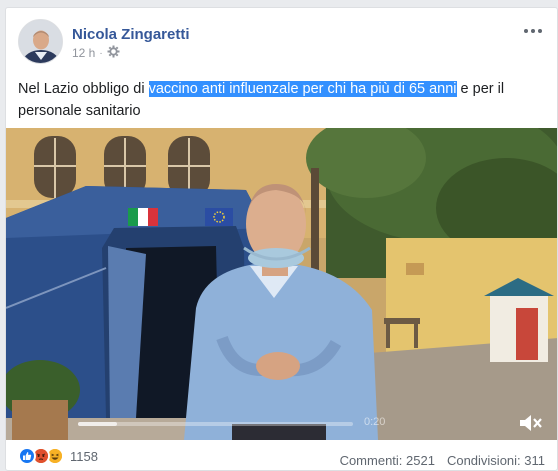 This screenshot has height=471, width=558. I want to click on post-time: 12 h, so click(83, 53).